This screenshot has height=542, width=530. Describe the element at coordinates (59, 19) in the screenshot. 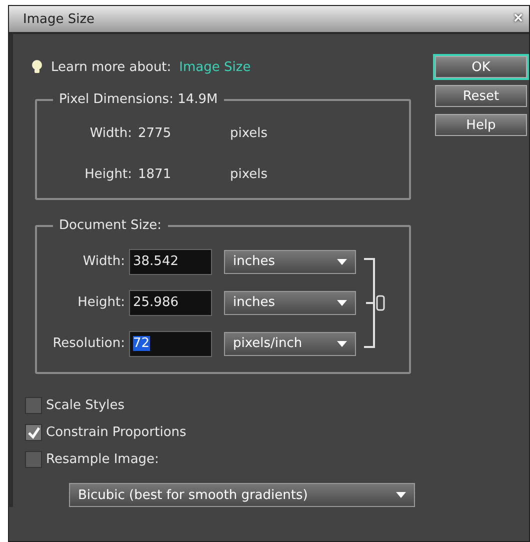

I see `window-title: Image Size` at that location.